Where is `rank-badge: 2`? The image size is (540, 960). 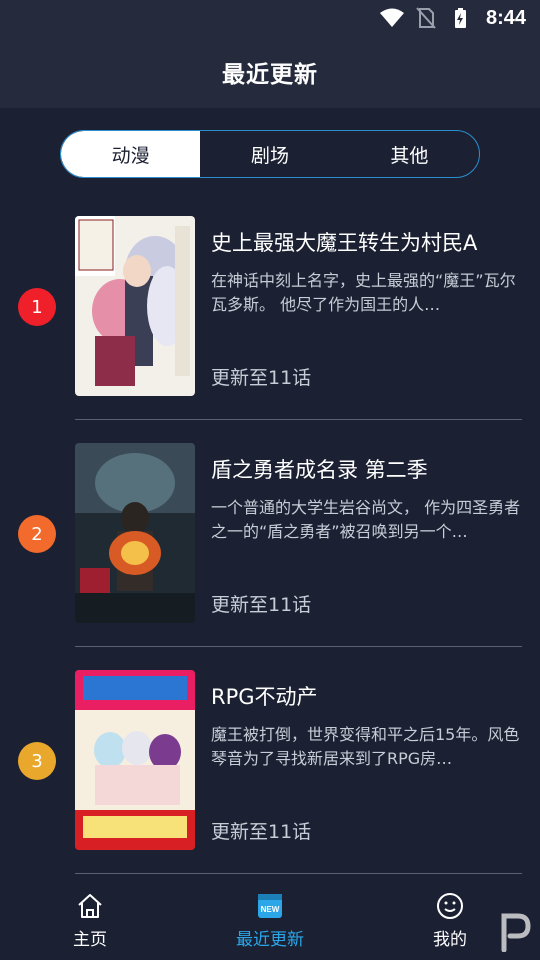
rank-badge: 2 is located at coordinates (37, 534).